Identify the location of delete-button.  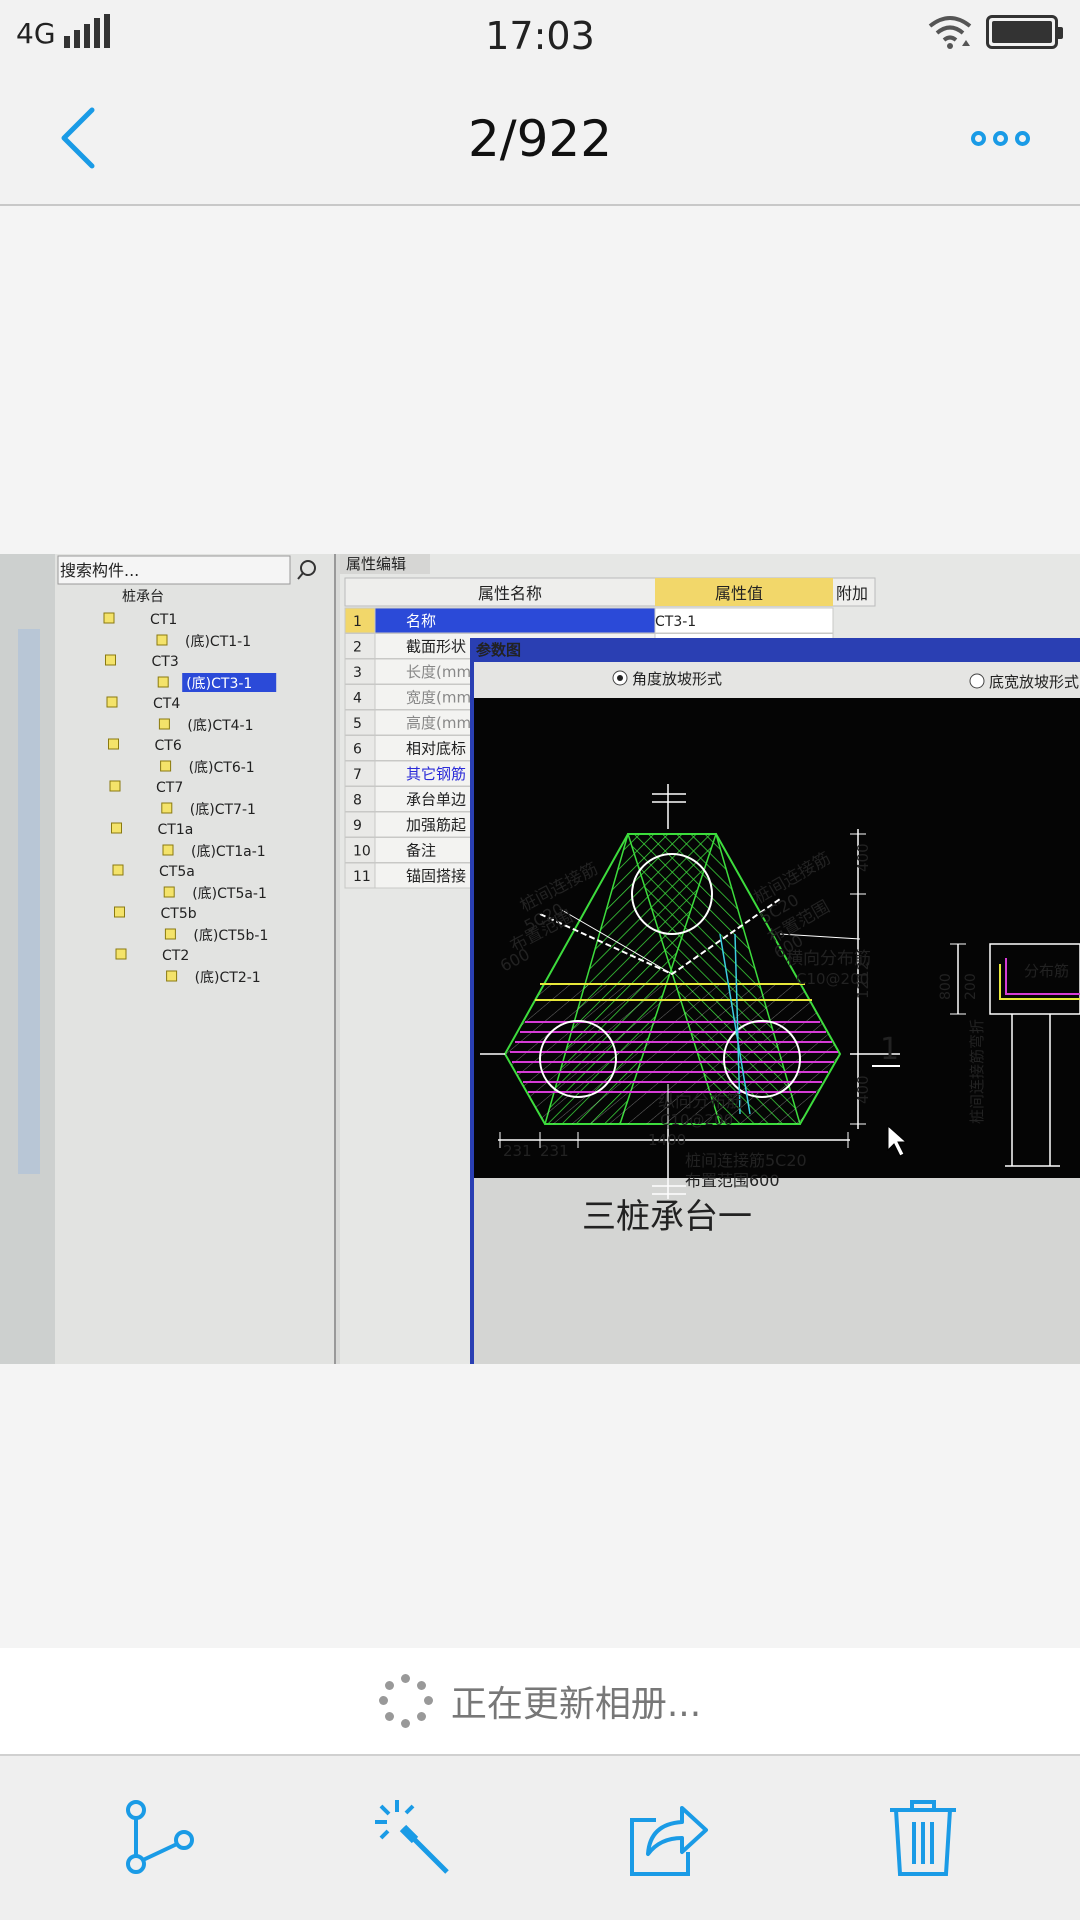
(923, 1838).